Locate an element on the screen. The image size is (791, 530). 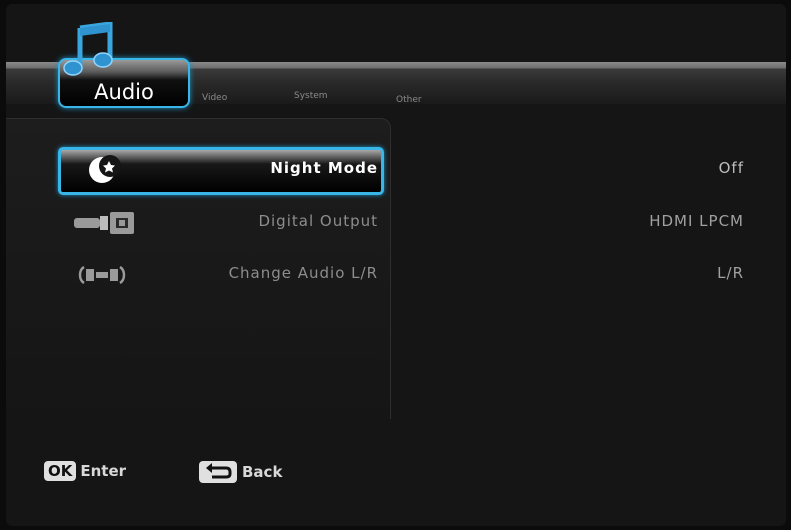
menu-item-label: Digital Output is located at coordinates (318, 221).